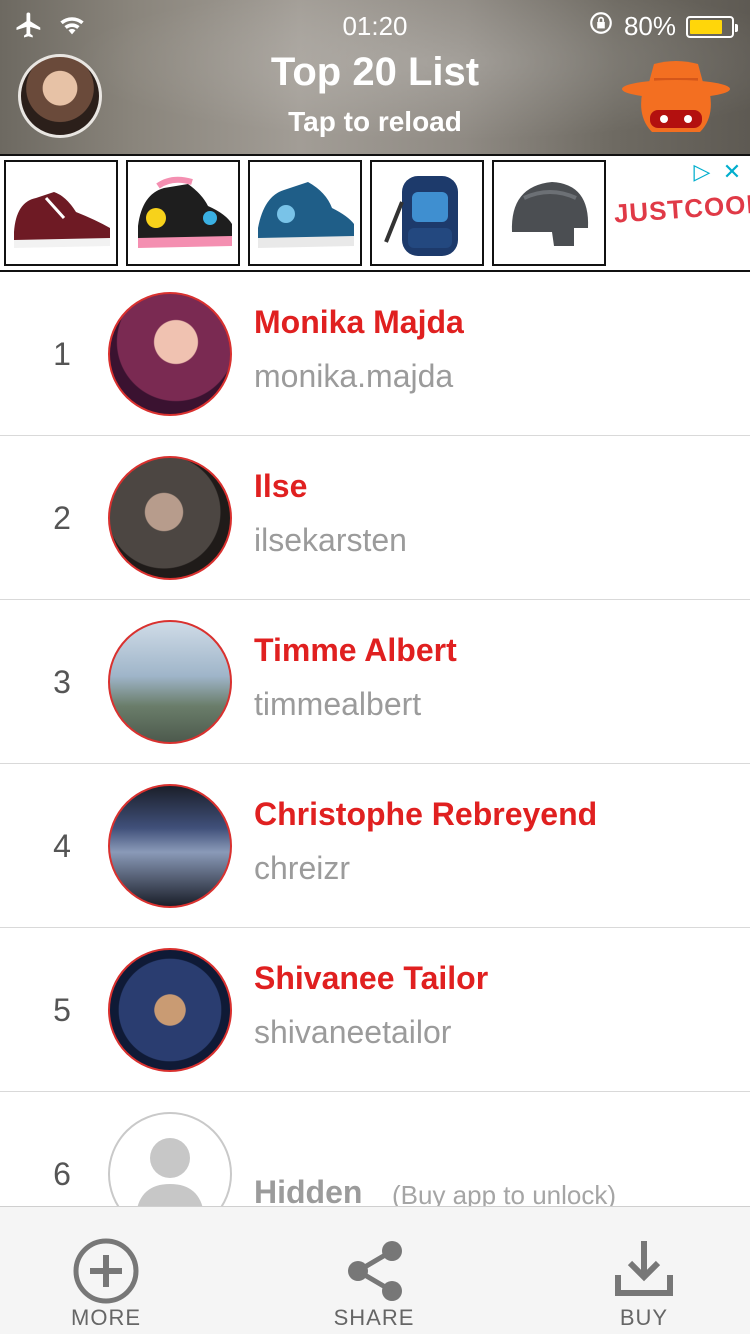 The width and height of the screenshot is (750, 1335). Describe the element at coordinates (601, 26) in the screenshot. I see `orientation-lock-icon` at that location.